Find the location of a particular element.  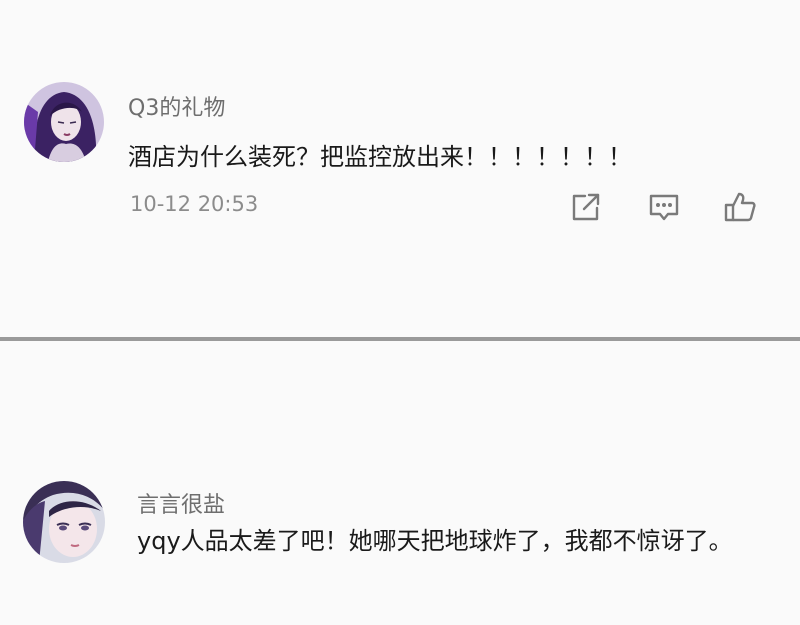

comment-text: 酒店为什么装死？把监控放出来！！！！！！！ is located at coordinates (380, 157).